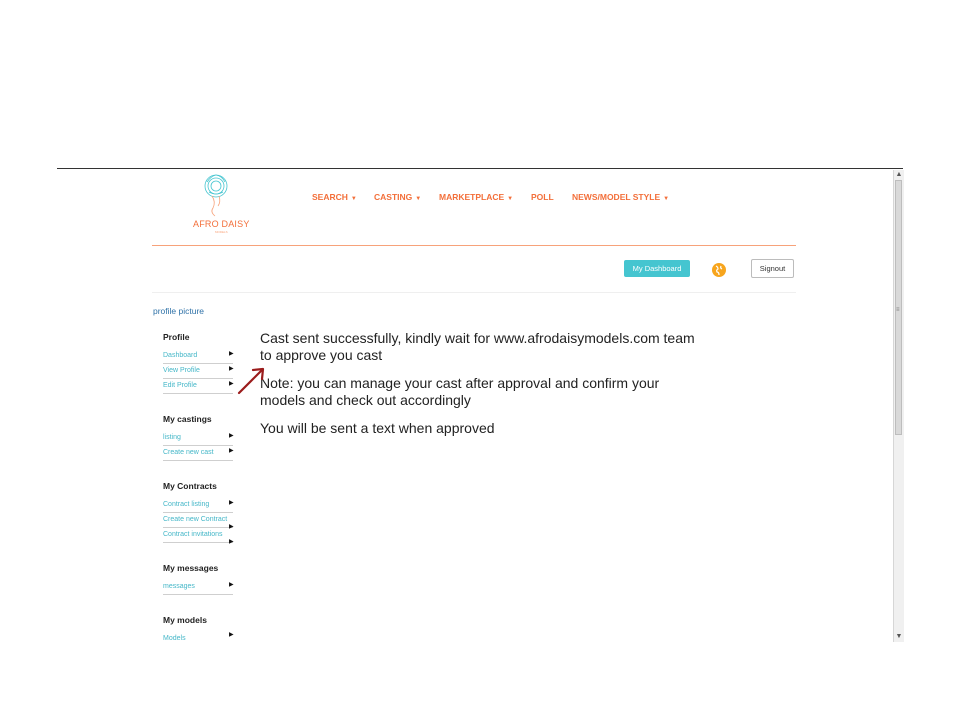  I want to click on sidebar-item-contract-listing: Contract listing, so click(198, 506).